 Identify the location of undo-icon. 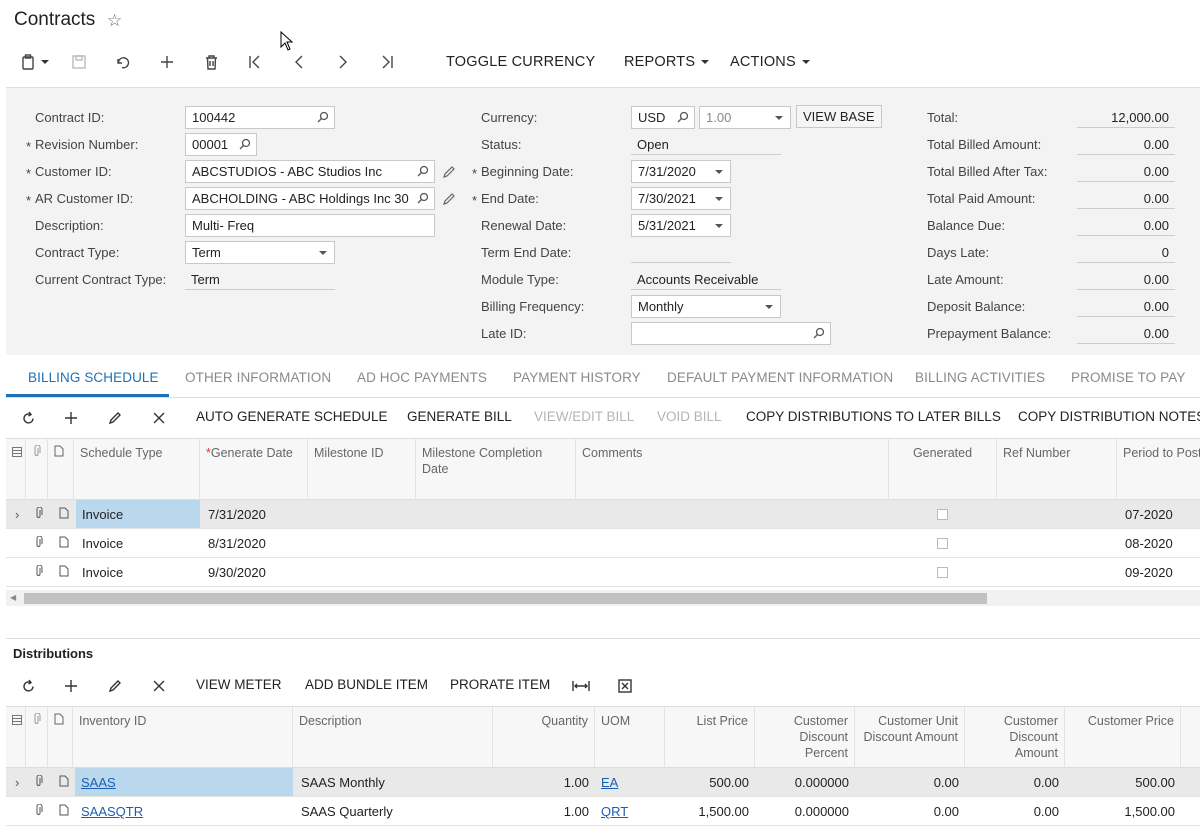
(123, 62).